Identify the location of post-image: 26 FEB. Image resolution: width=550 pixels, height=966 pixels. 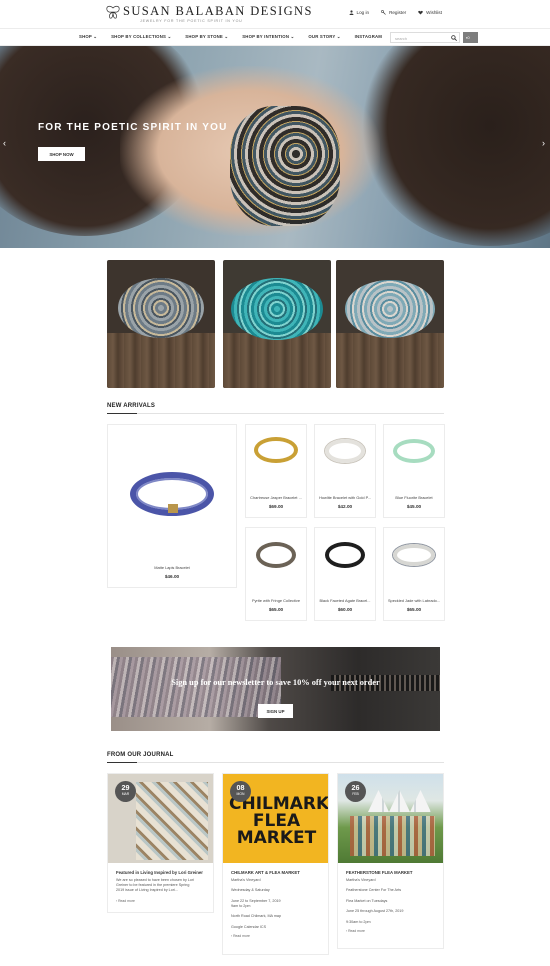
(390, 818).